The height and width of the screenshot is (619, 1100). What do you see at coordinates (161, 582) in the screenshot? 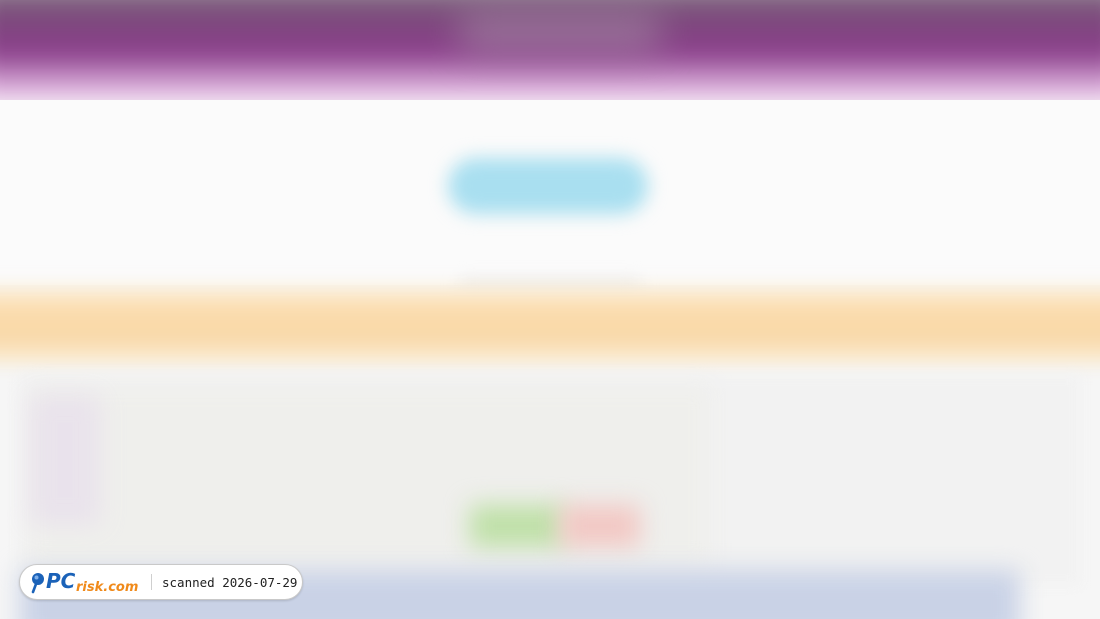
I see `watermark-badge: PC risk.com scanned 2026-07-29` at bounding box center [161, 582].